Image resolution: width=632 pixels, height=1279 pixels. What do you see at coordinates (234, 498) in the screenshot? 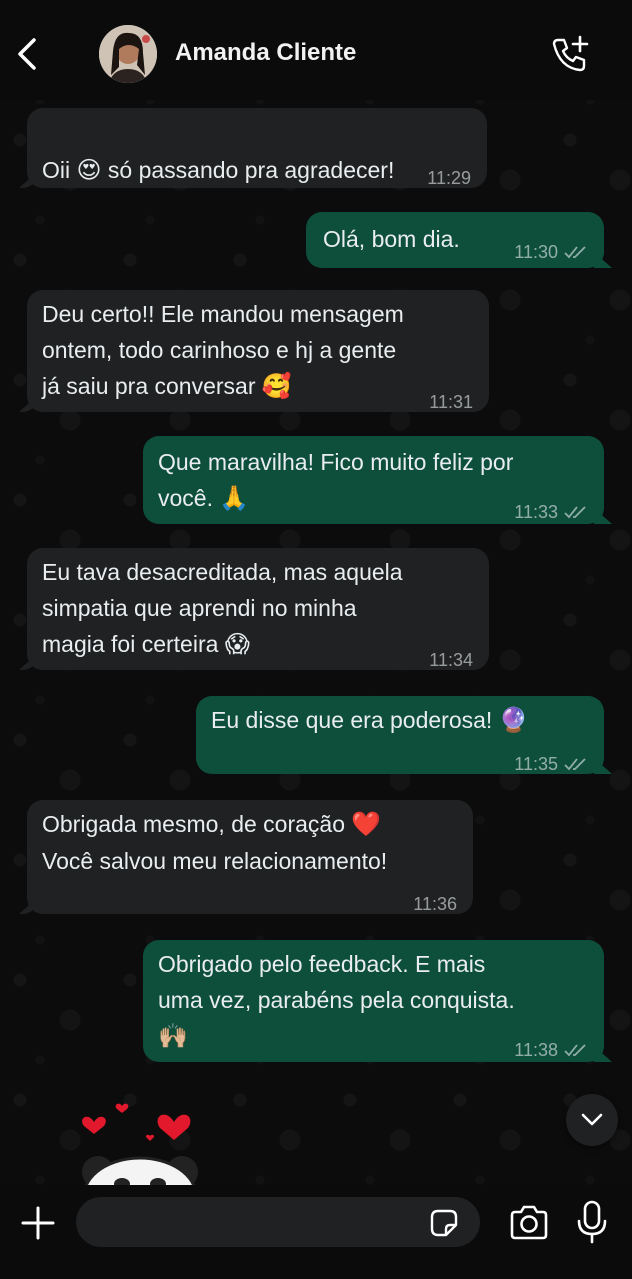
I see `folded-hands-emoji: 🙏` at bounding box center [234, 498].